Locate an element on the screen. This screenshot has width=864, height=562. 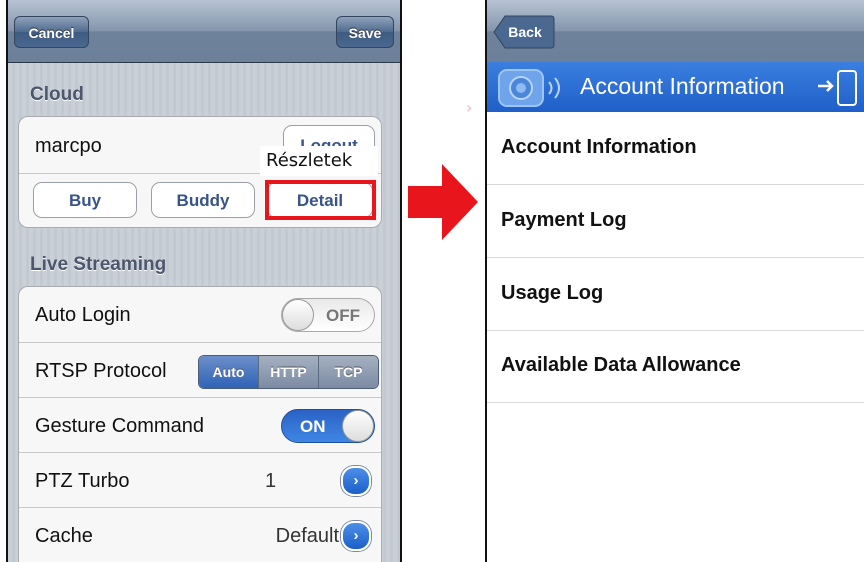
auto-login-toggle: OFF is located at coordinates (328, 315).